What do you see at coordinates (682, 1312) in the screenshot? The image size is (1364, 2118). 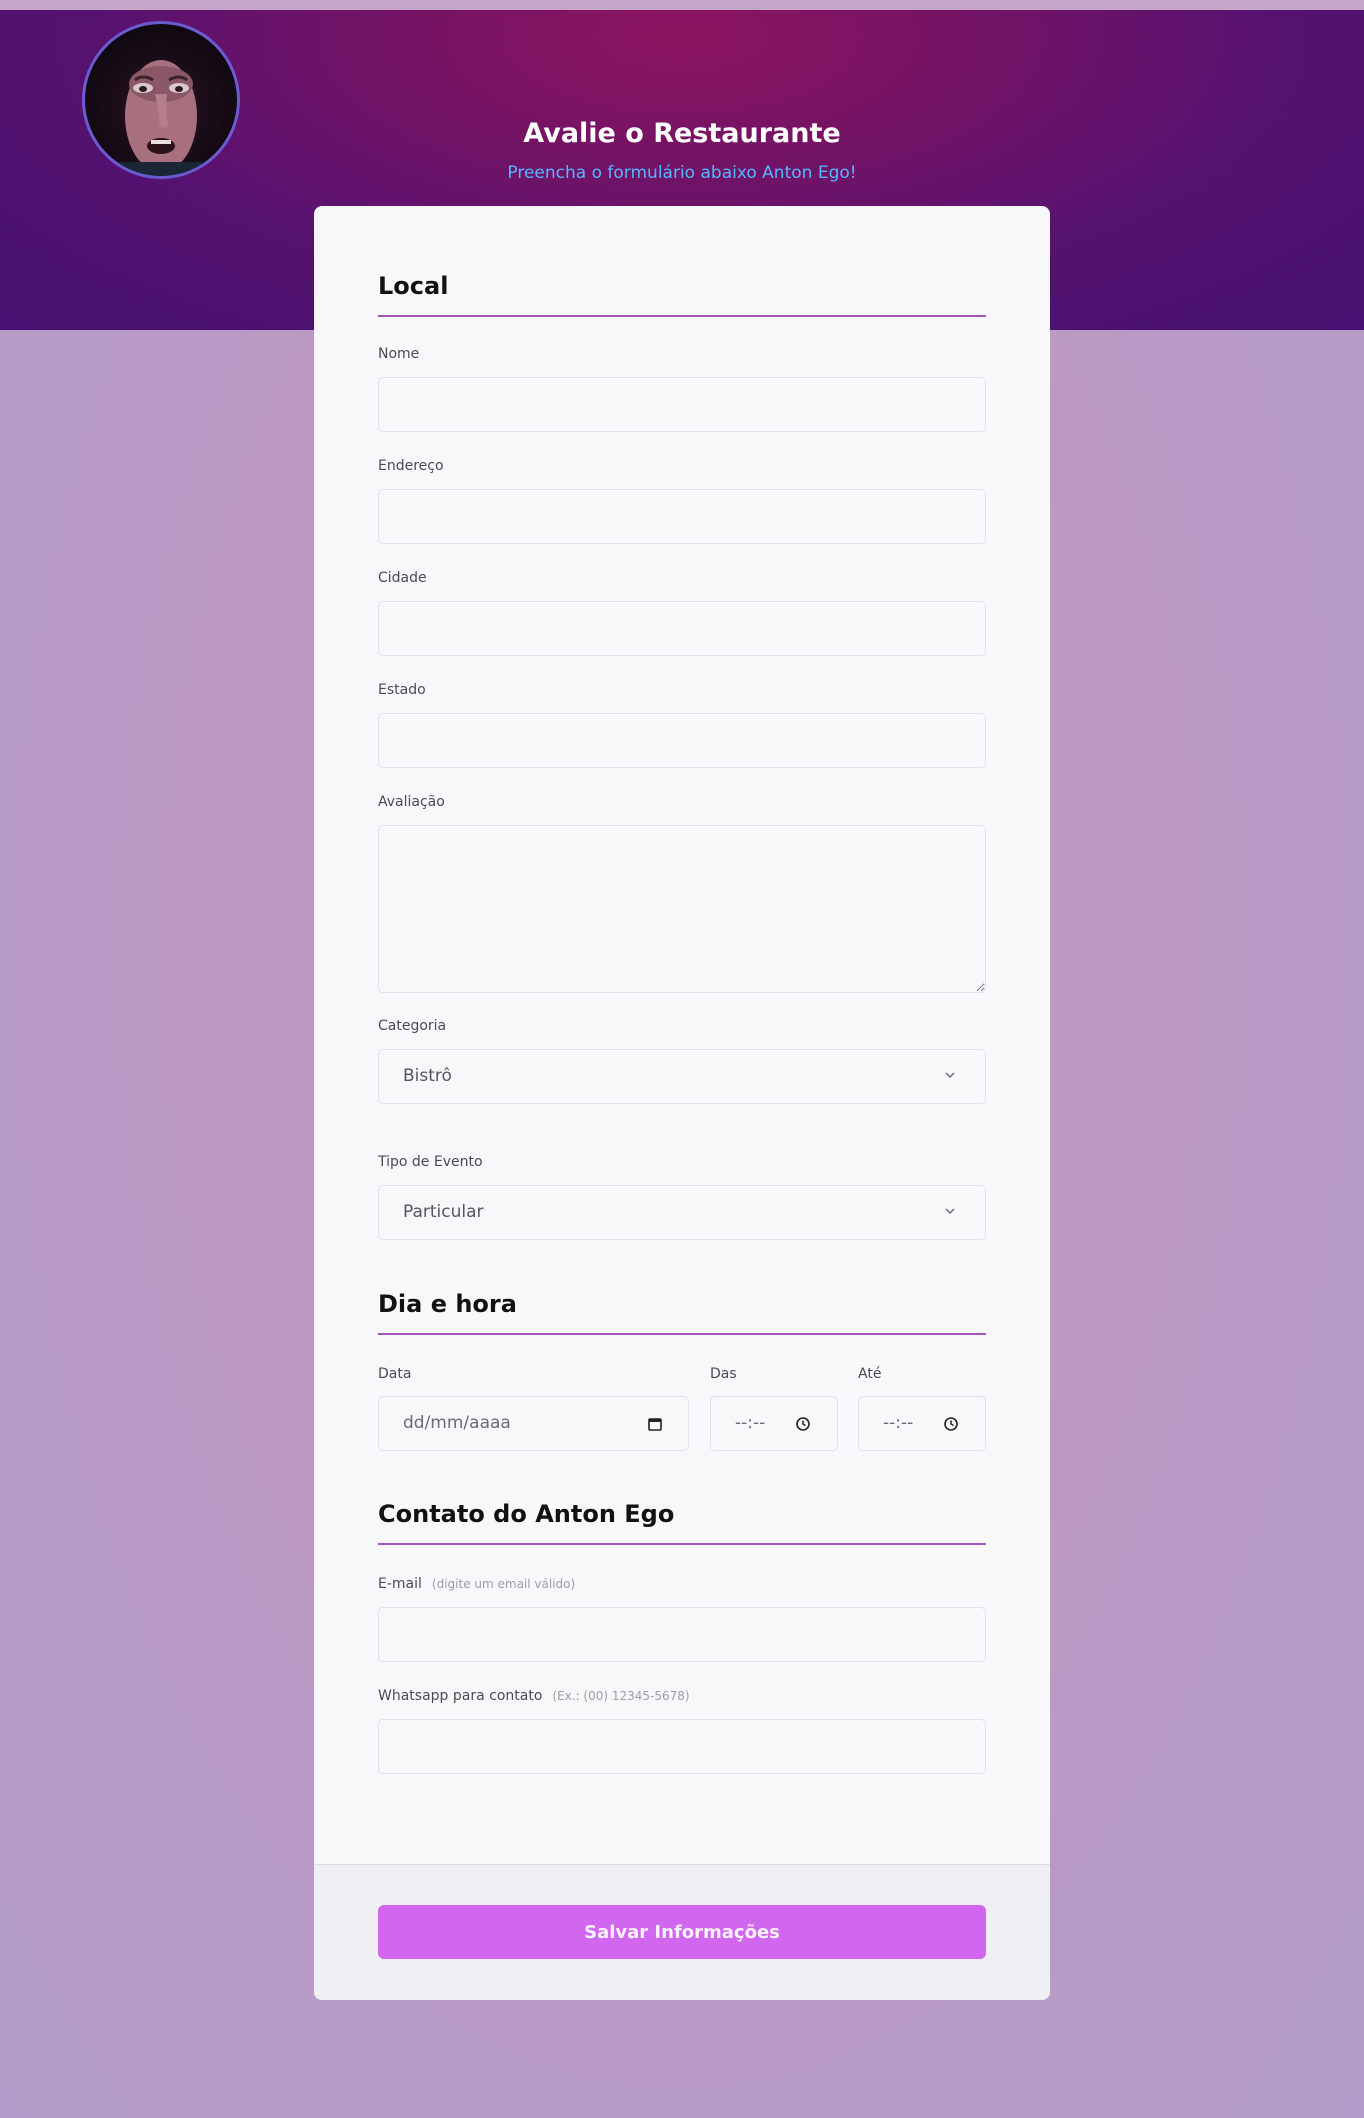 I see `section-title-dia-hora: Dia e hora` at bounding box center [682, 1312].